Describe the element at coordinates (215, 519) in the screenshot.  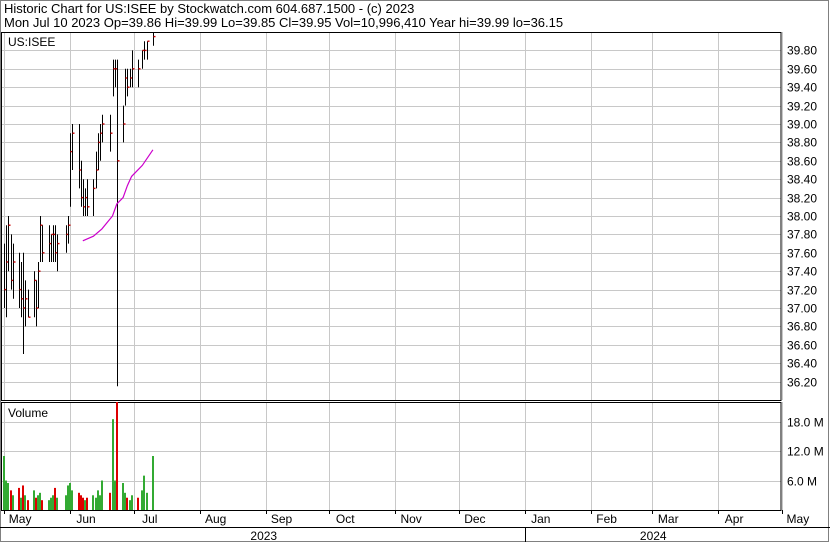
I see `x-axis-month-label: Aug` at that location.